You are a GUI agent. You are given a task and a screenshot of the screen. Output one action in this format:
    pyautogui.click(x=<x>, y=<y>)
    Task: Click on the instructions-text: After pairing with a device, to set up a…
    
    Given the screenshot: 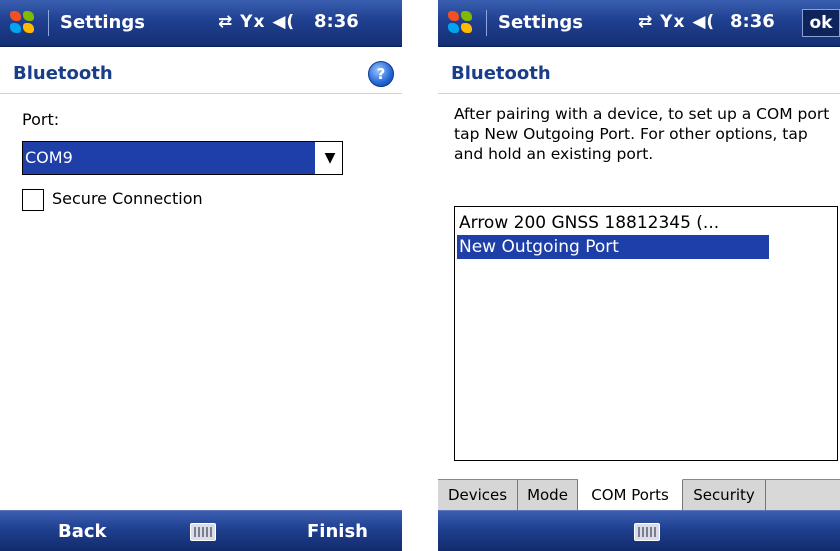 What is the action you would take?
    pyautogui.click(x=642, y=134)
    